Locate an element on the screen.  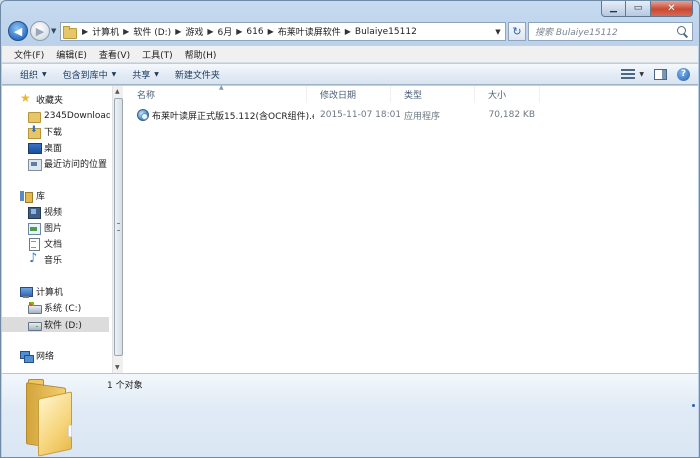
maximize-button: ▭ is located at coordinates (638, 9).